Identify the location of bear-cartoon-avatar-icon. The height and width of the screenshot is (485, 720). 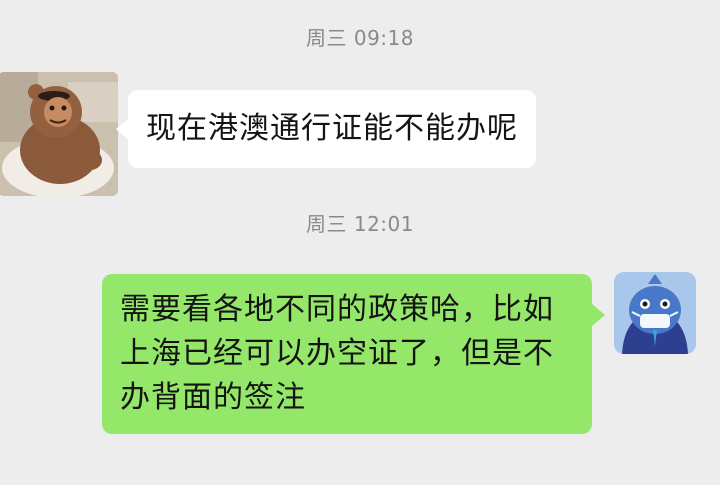
(59, 134).